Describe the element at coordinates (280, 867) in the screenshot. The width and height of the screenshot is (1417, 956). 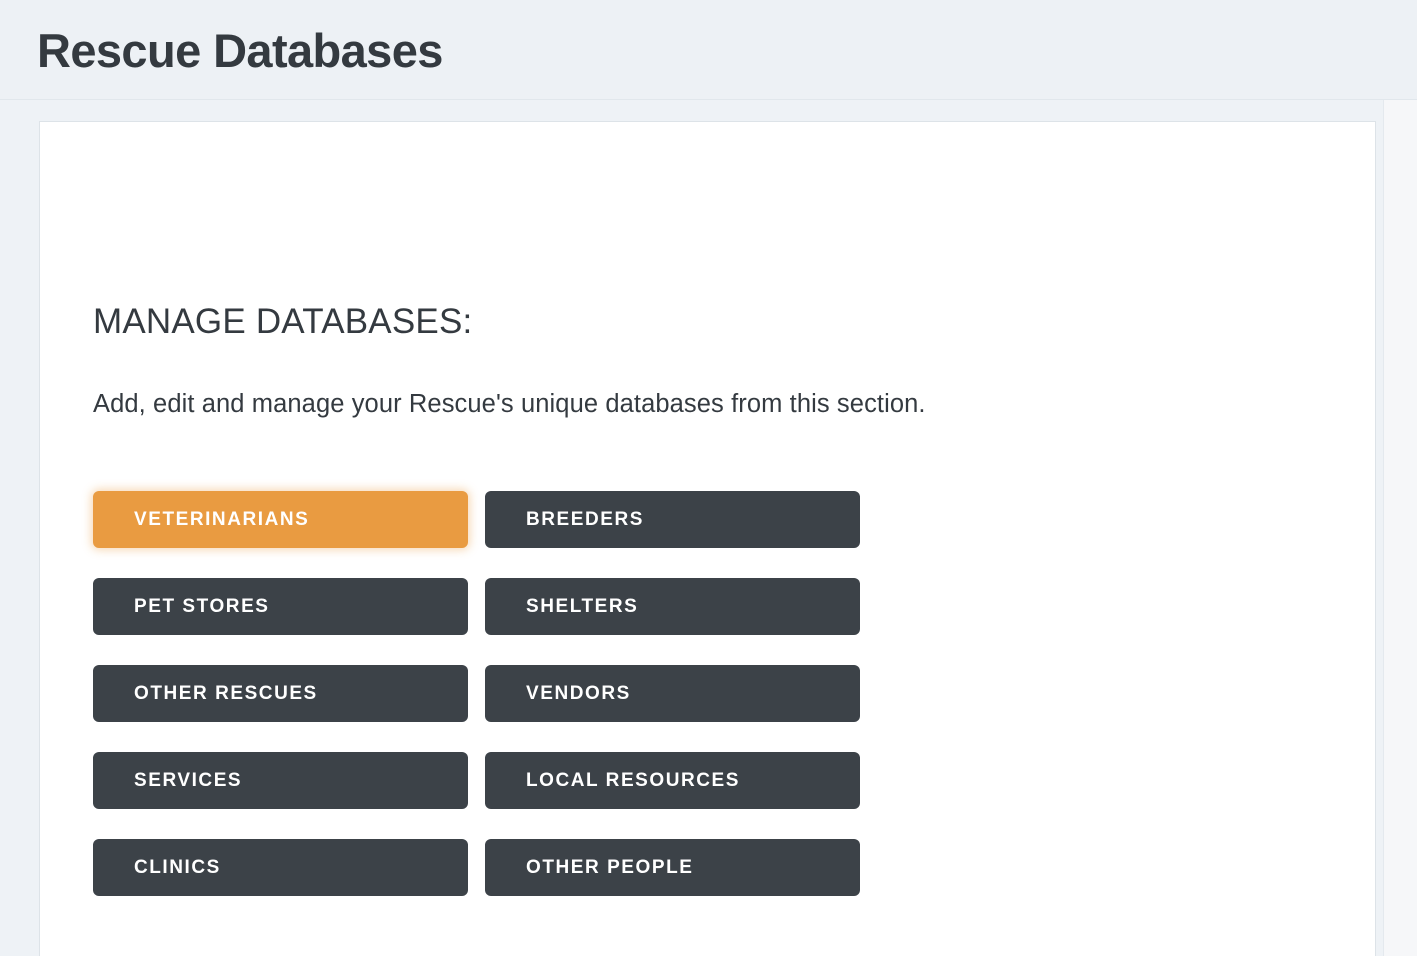
I see `database-button-clinics: CLINICS` at that location.